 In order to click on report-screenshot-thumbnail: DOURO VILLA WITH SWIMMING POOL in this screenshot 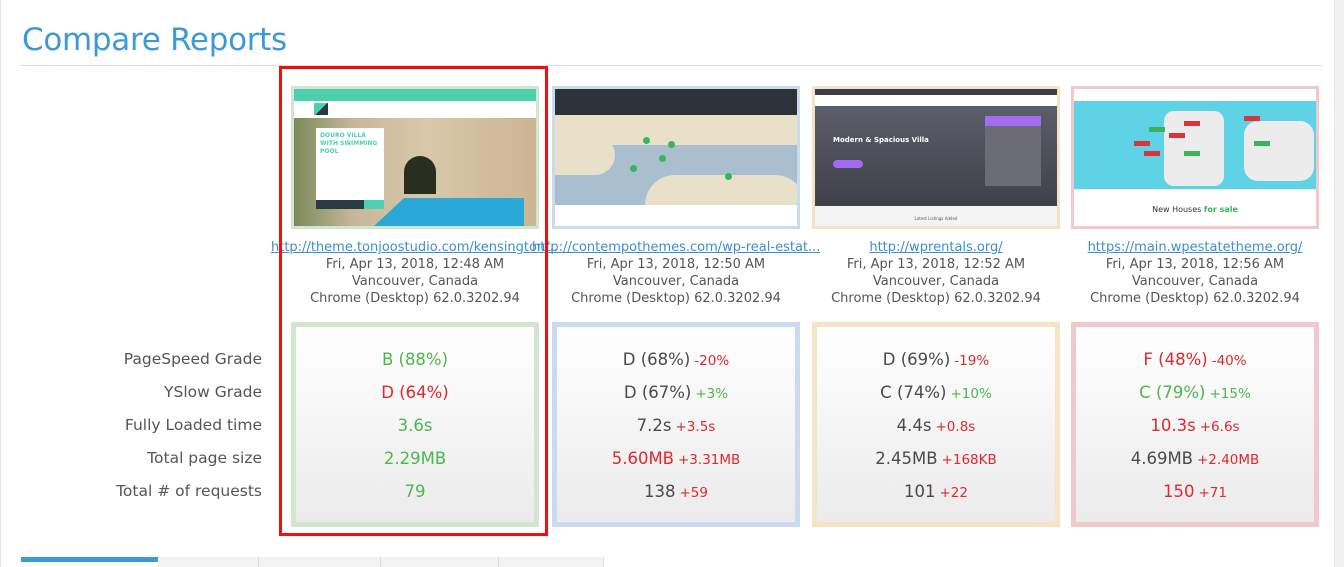, I will do `click(415, 157)`.